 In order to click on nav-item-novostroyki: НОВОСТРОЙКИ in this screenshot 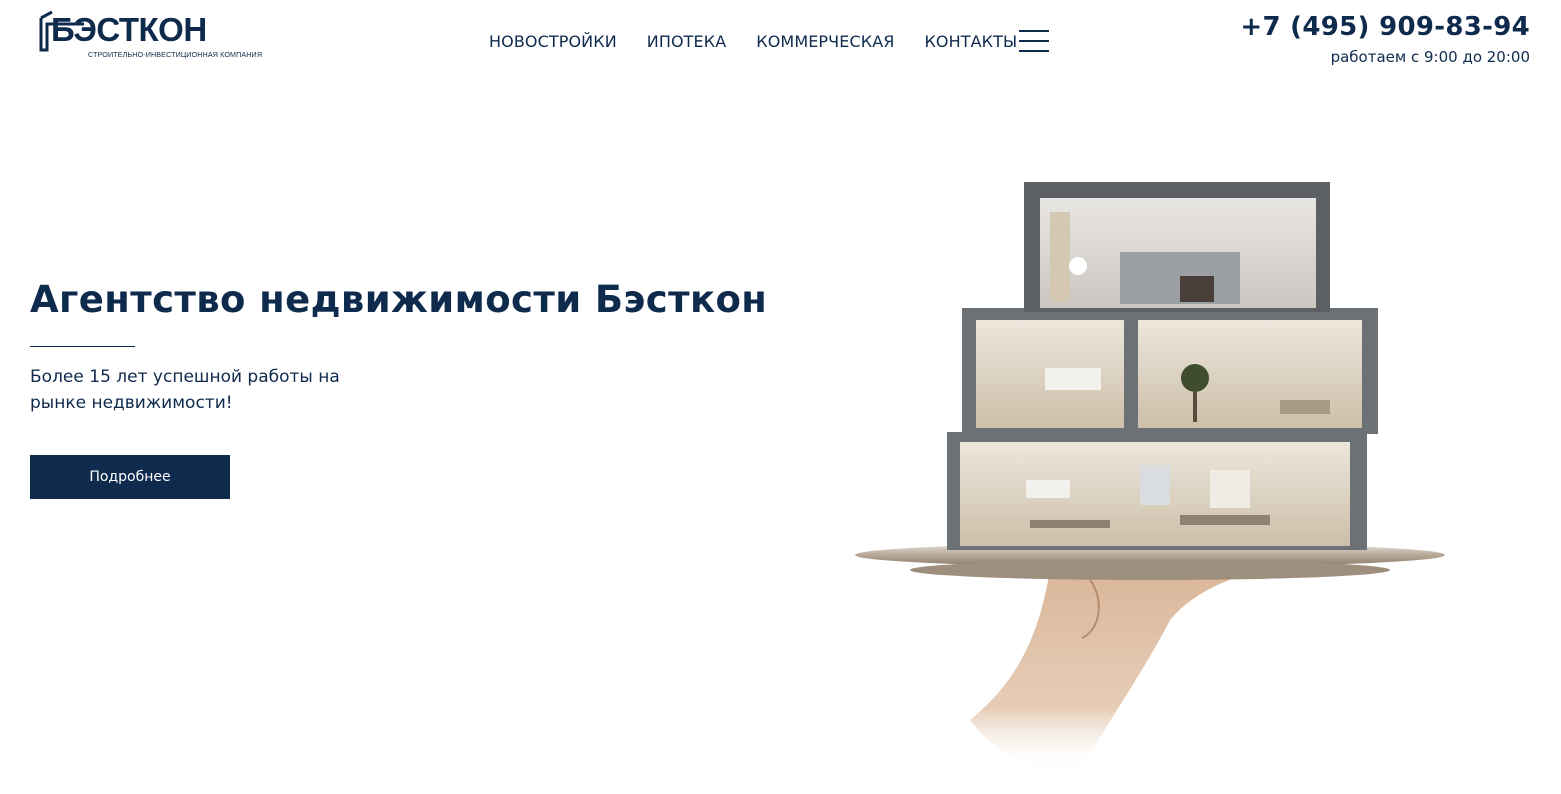, I will do `click(553, 42)`.